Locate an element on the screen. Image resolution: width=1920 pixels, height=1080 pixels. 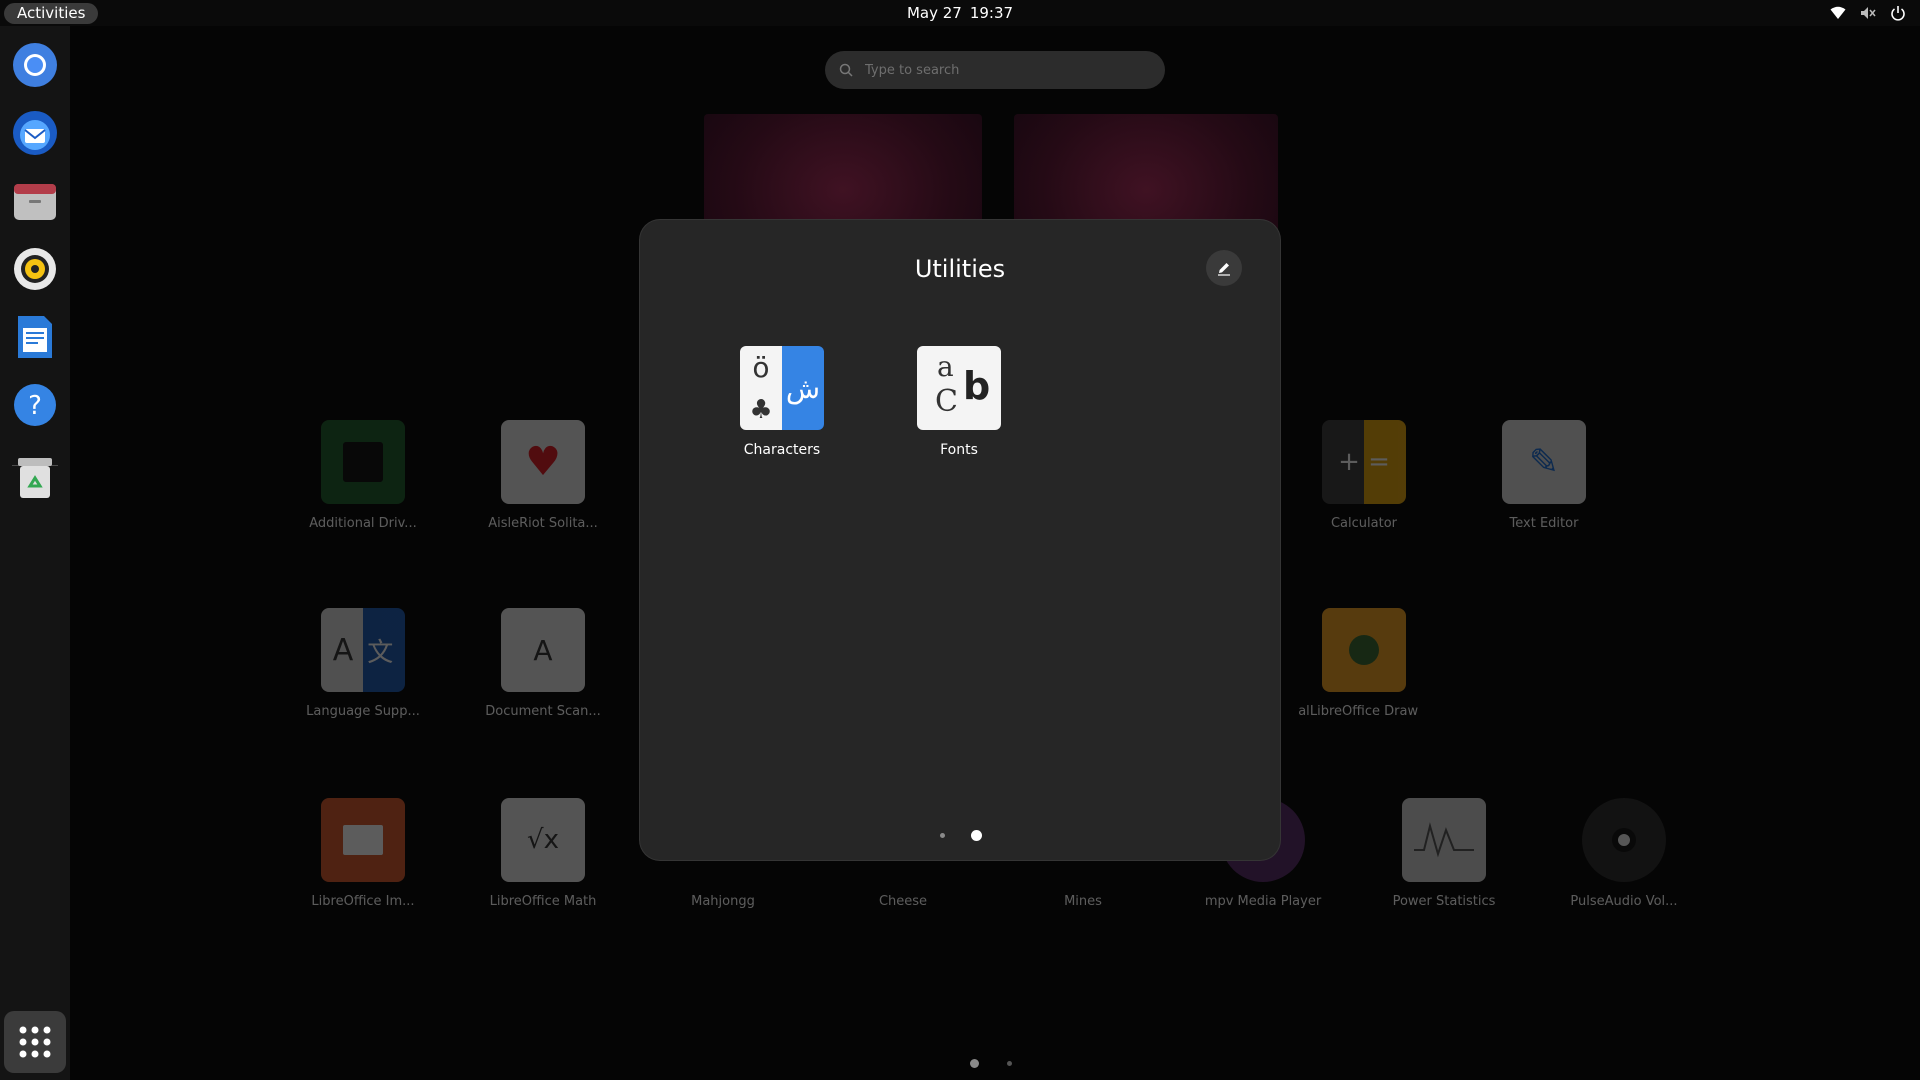
files-icon is located at coordinates (35, 202).